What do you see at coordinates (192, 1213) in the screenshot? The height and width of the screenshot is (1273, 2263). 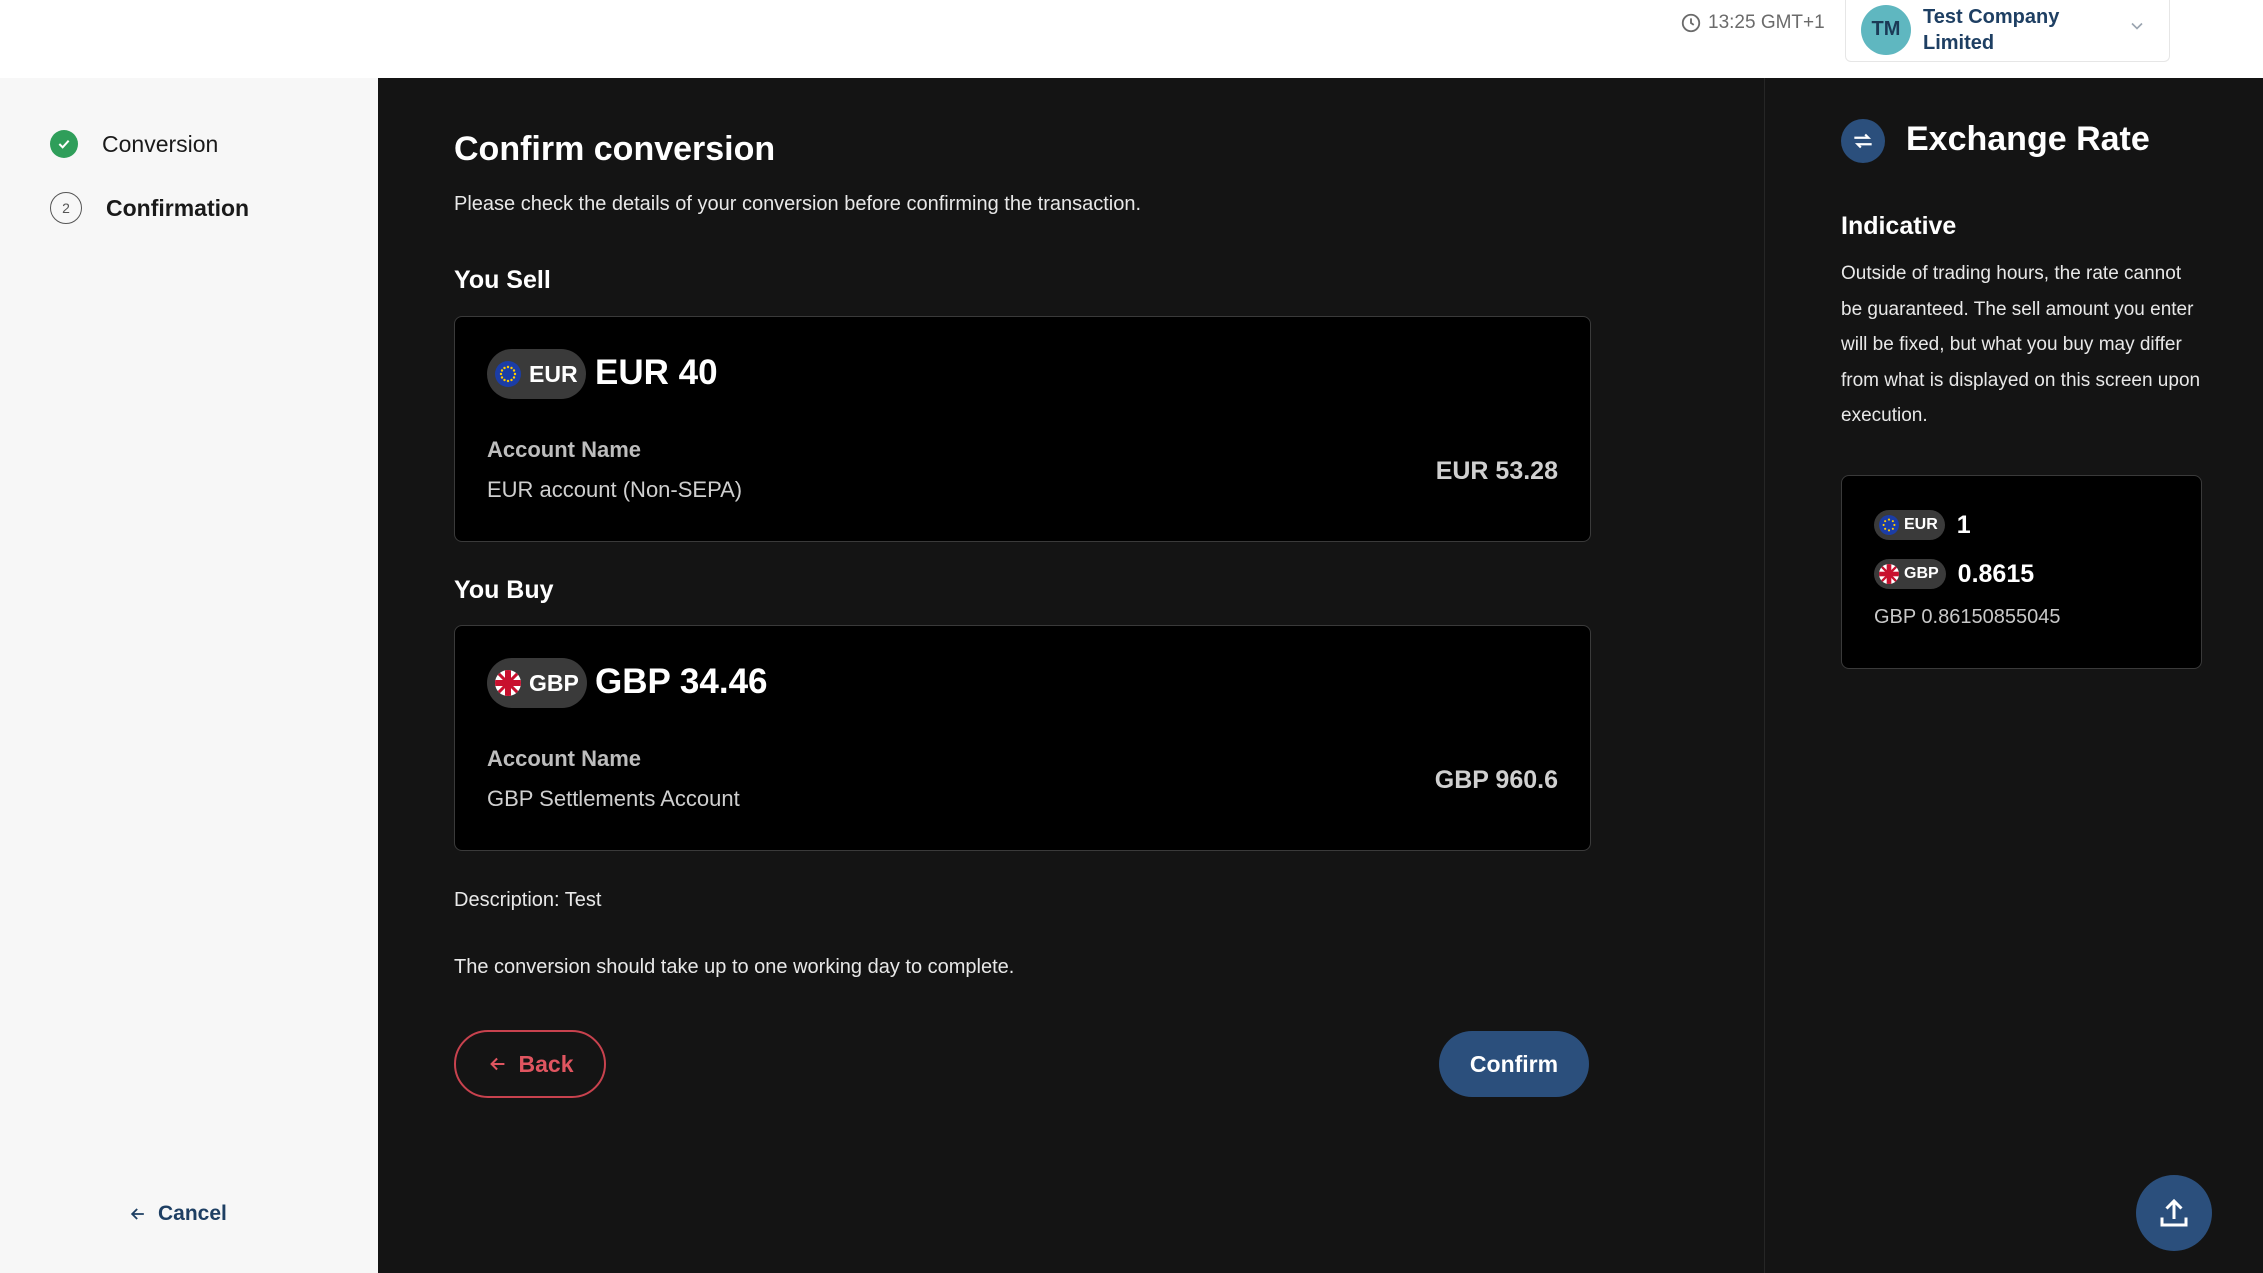 I see `cancel-label: Cancel` at bounding box center [192, 1213].